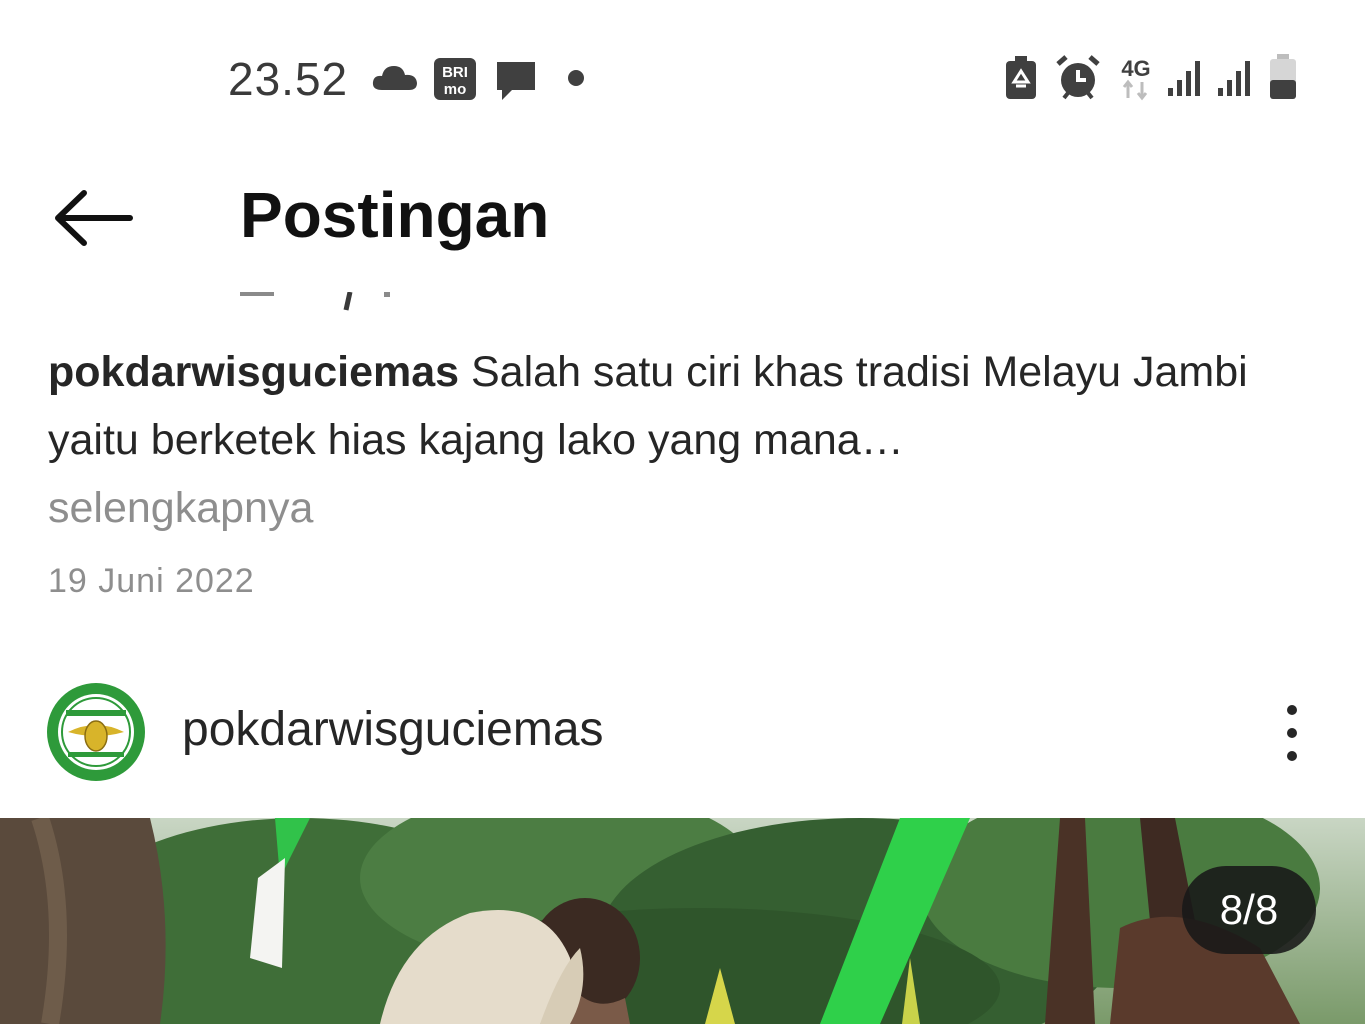  I want to click on top-app-bar, so click(682, 220).